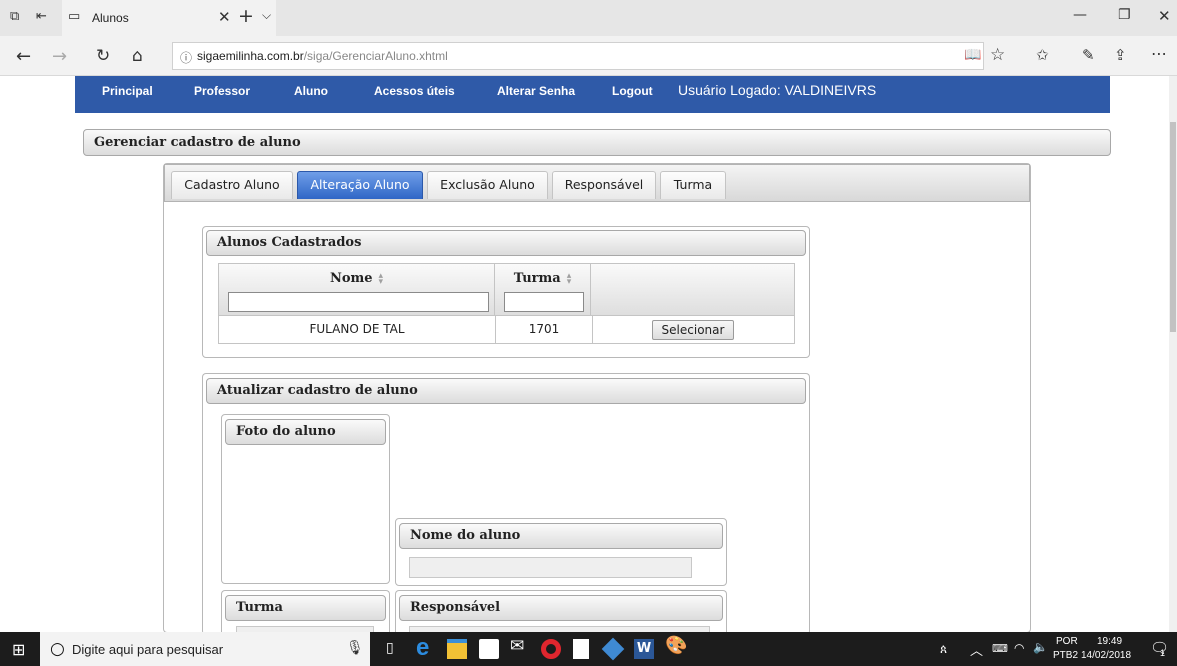 Image resolution: width=1177 pixels, height=666 pixels. Describe the element at coordinates (1124, 15) in the screenshot. I see `restore-icon: ❐` at that location.